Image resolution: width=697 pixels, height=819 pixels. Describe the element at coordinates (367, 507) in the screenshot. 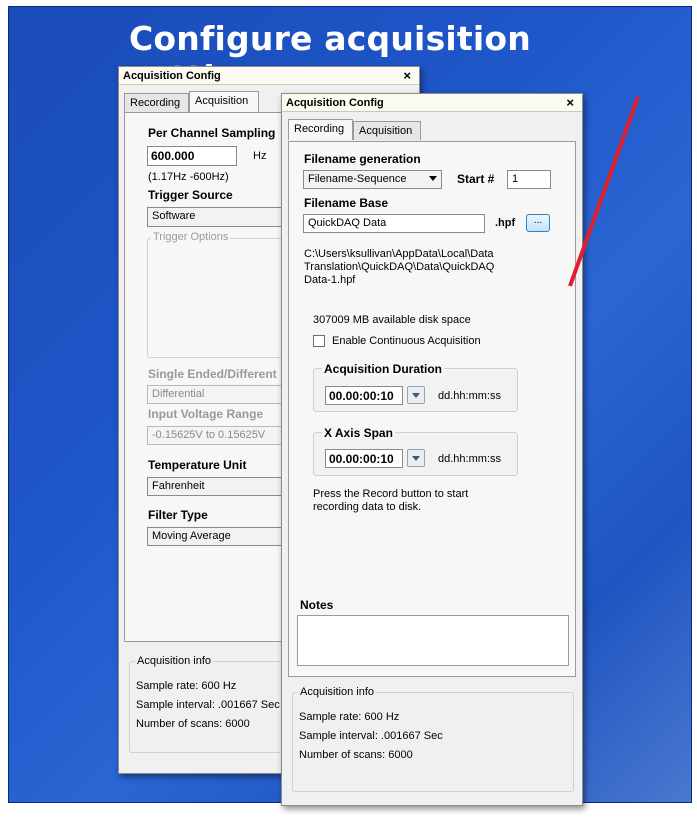

I see `hint-line-2: recording data to disk.` at that location.